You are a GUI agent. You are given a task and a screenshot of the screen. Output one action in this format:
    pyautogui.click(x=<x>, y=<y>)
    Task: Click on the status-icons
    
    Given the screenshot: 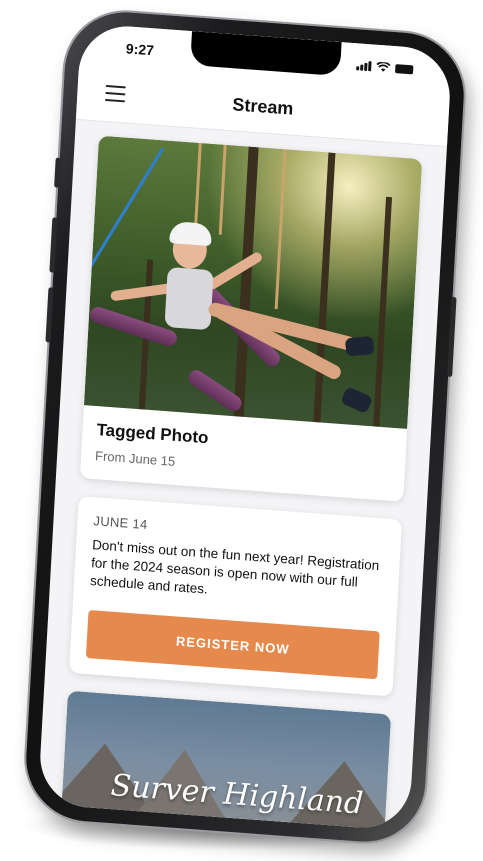 What is the action you would take?
    pyautogui.click(x=385, y=67)
    